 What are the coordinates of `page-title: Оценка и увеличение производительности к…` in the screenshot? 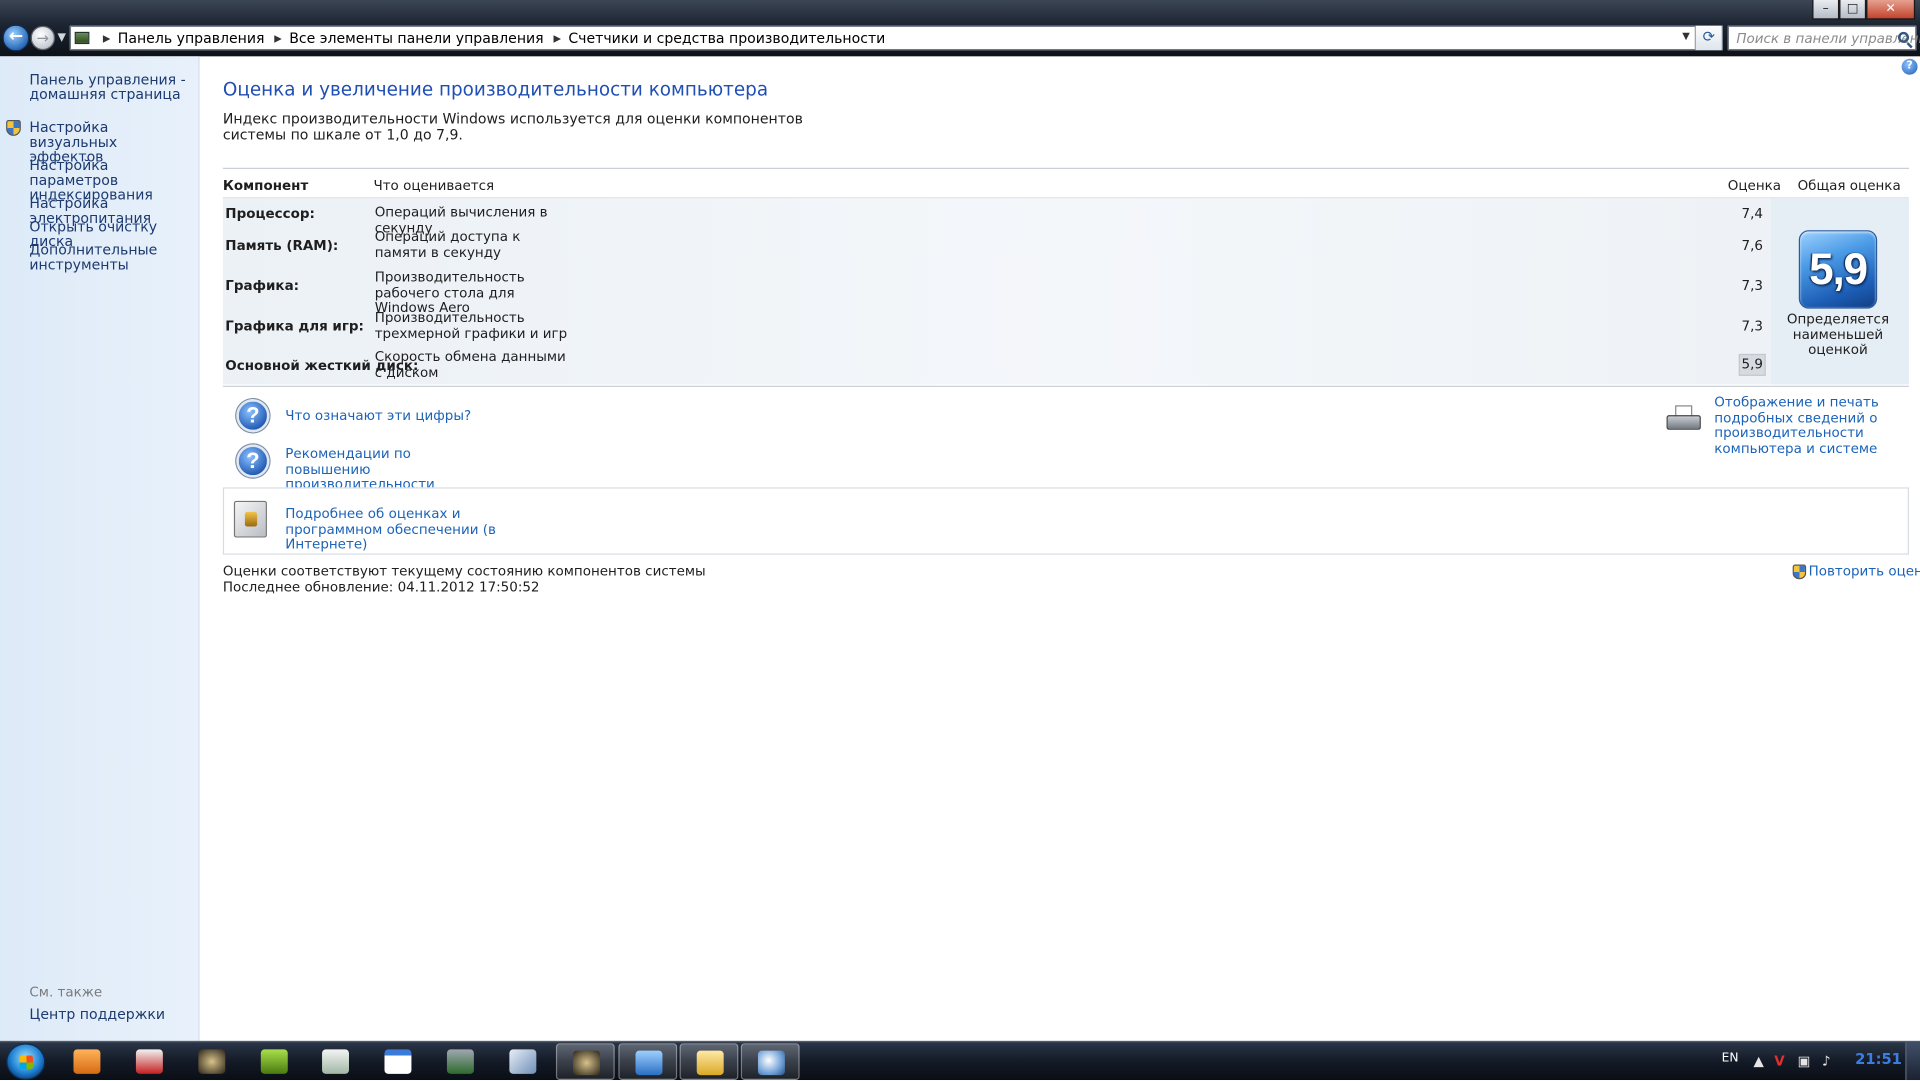 It's located at (495, 89).